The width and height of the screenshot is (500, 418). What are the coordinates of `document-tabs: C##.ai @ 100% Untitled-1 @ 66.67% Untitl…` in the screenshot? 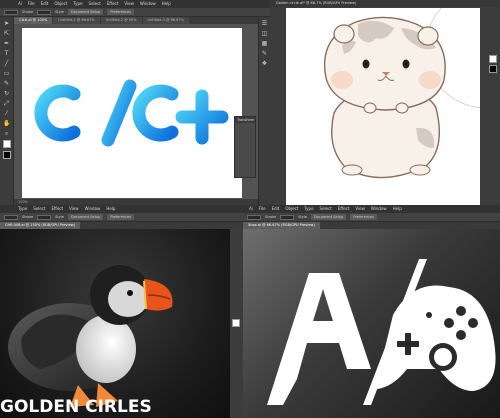 It's located at (142, 20).